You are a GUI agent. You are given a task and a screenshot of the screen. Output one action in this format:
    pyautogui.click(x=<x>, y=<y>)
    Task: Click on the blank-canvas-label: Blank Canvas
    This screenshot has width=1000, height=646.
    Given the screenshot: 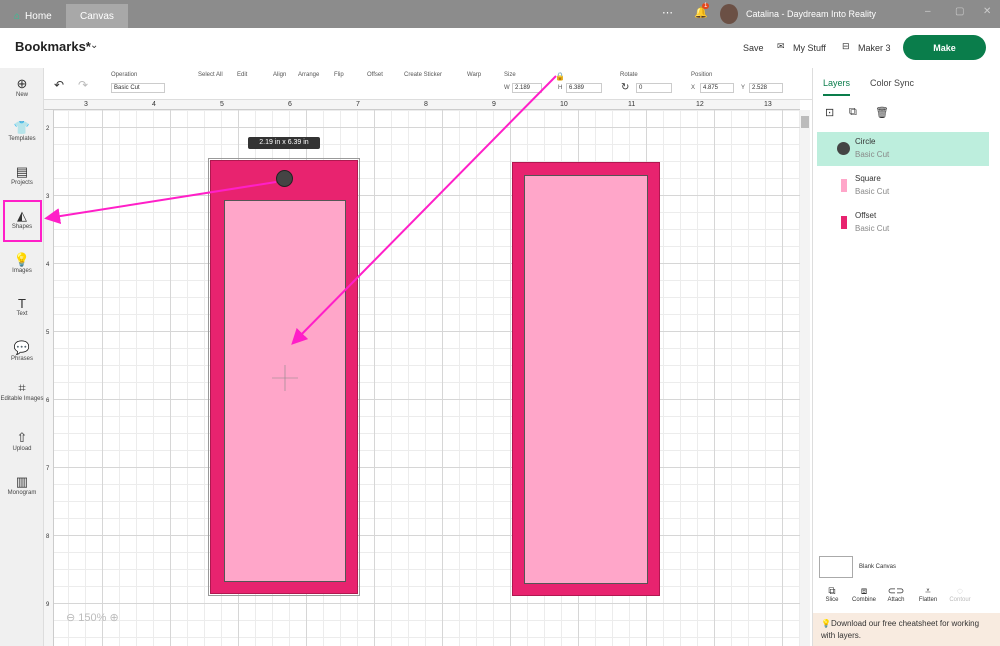 What is the action you would take?
    pyautogui.click(x=878, y=567)
    